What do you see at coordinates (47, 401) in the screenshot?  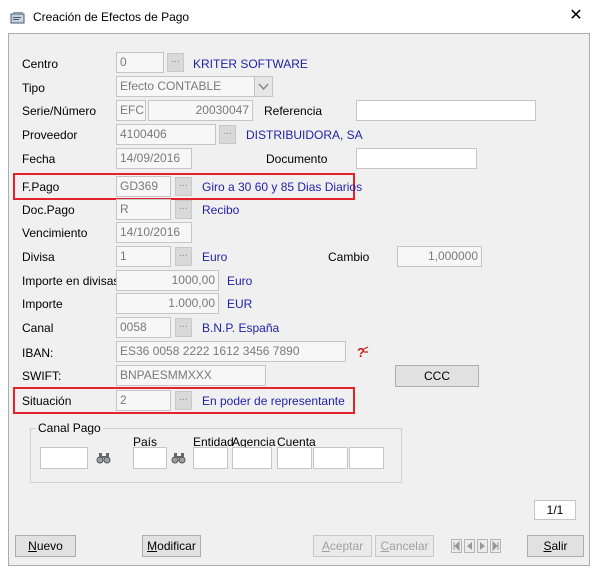 I see `situacion-label: Situación` at bounding box center [47, 401].